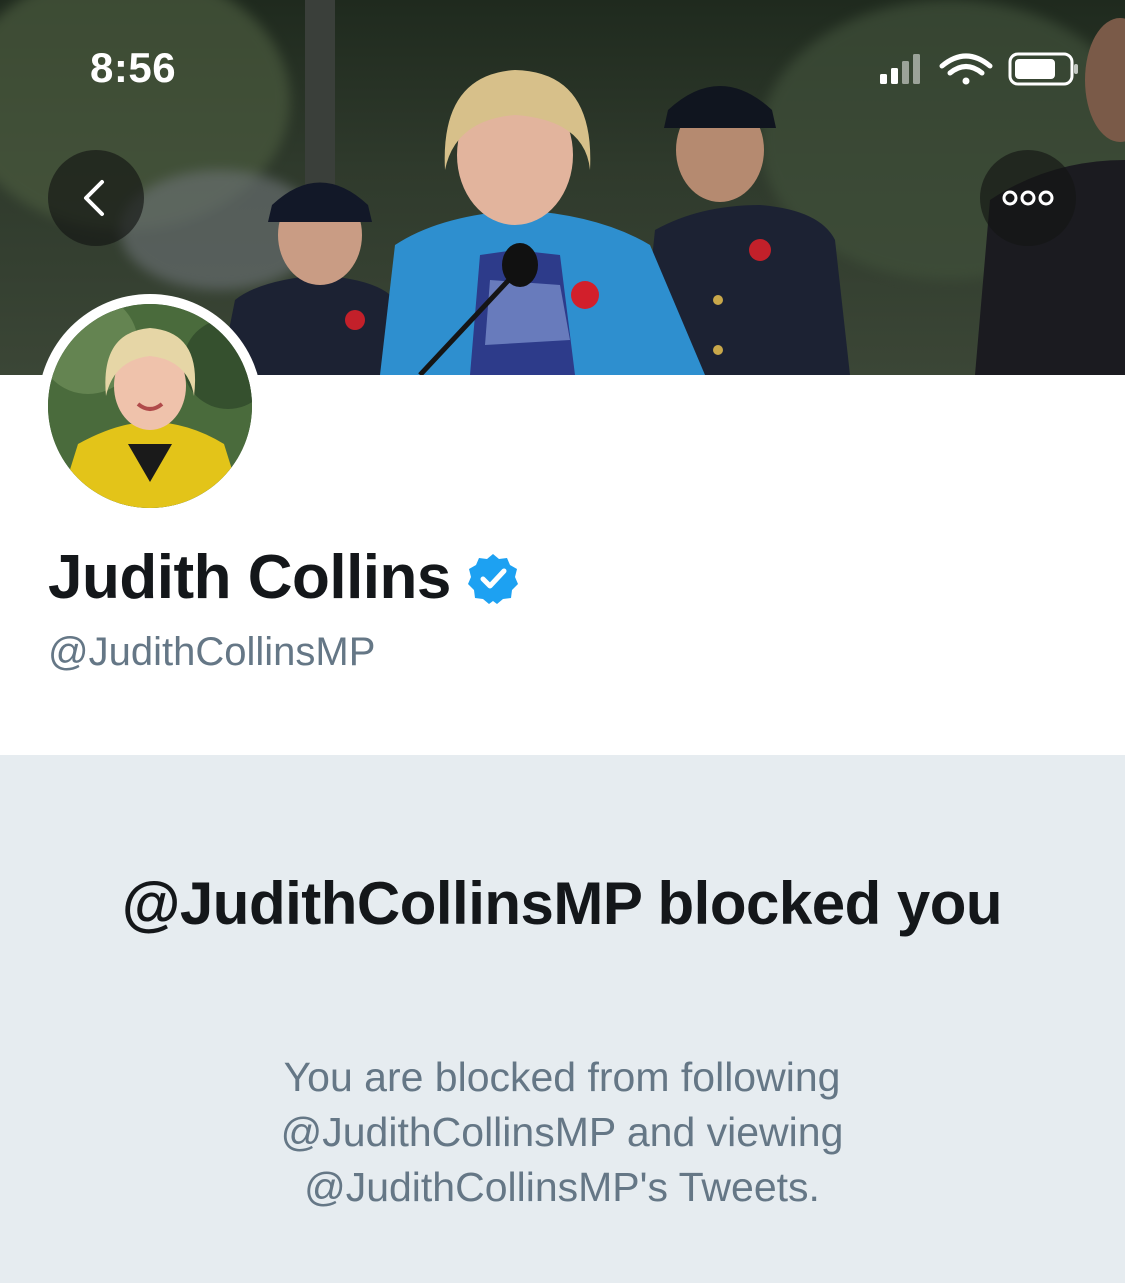 The image size is (1125, 1283). I want to click on status-icons, so click(980, 70).